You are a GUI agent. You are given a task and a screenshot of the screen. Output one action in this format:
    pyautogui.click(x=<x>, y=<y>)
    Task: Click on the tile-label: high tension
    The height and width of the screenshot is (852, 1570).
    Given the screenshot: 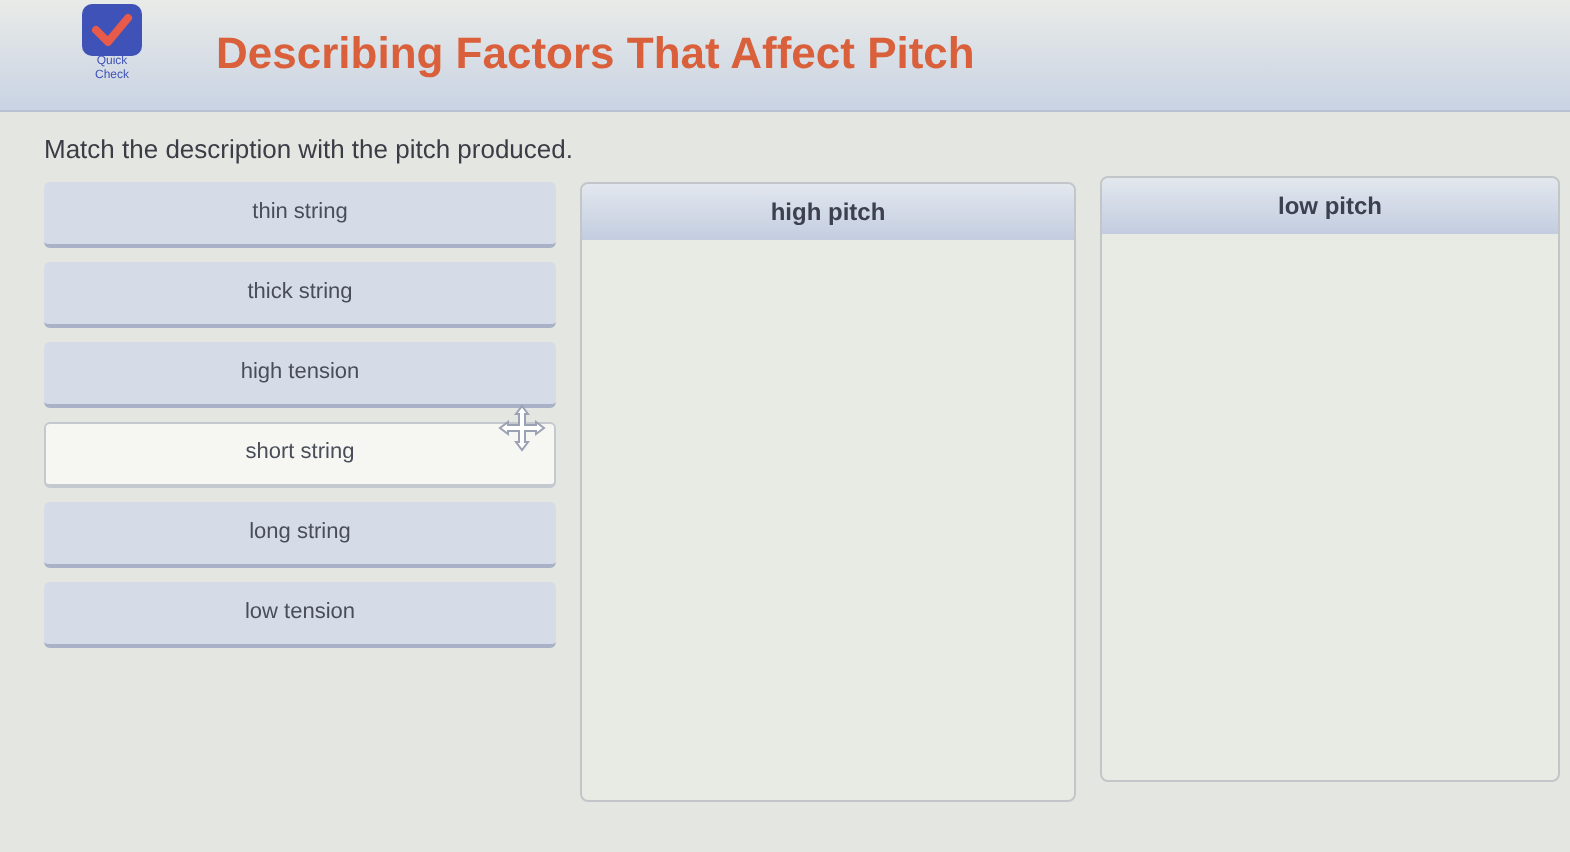 What is the action you would take?
    pyautogui.click(x=300, y=372)
    